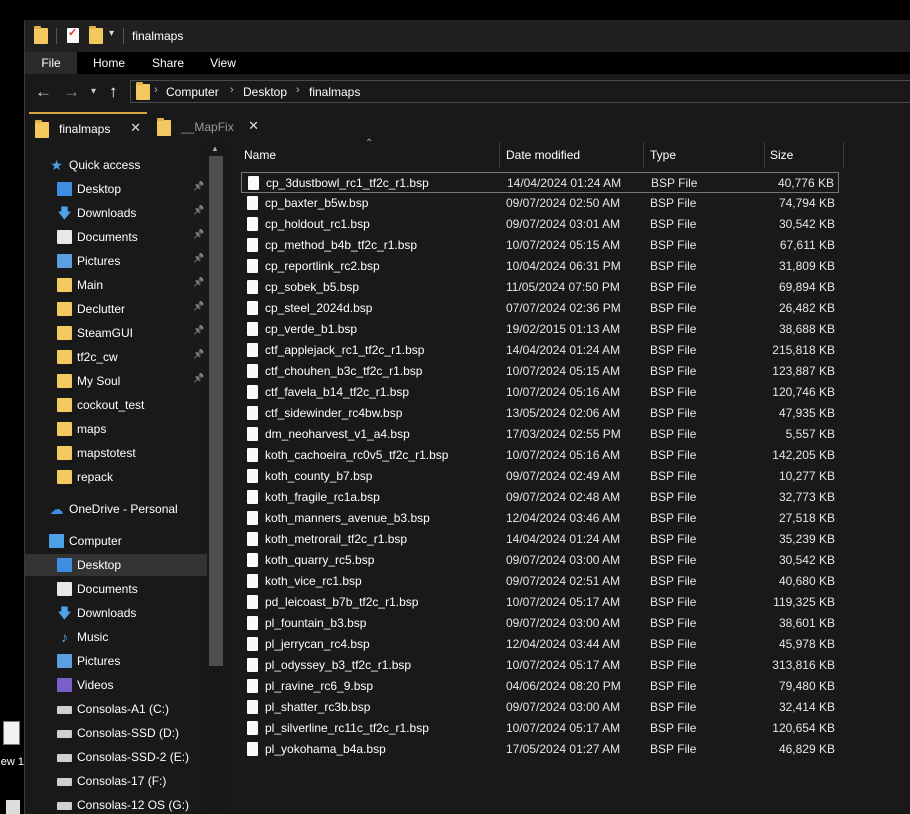 This screenshot has height=814, width=910. What do you see at coordinates (116, 509) in the screenshot?
I see `sidebar-item-onedrive-personal: ☁ OneDrive - Personal` at bounding box center [116, 509].